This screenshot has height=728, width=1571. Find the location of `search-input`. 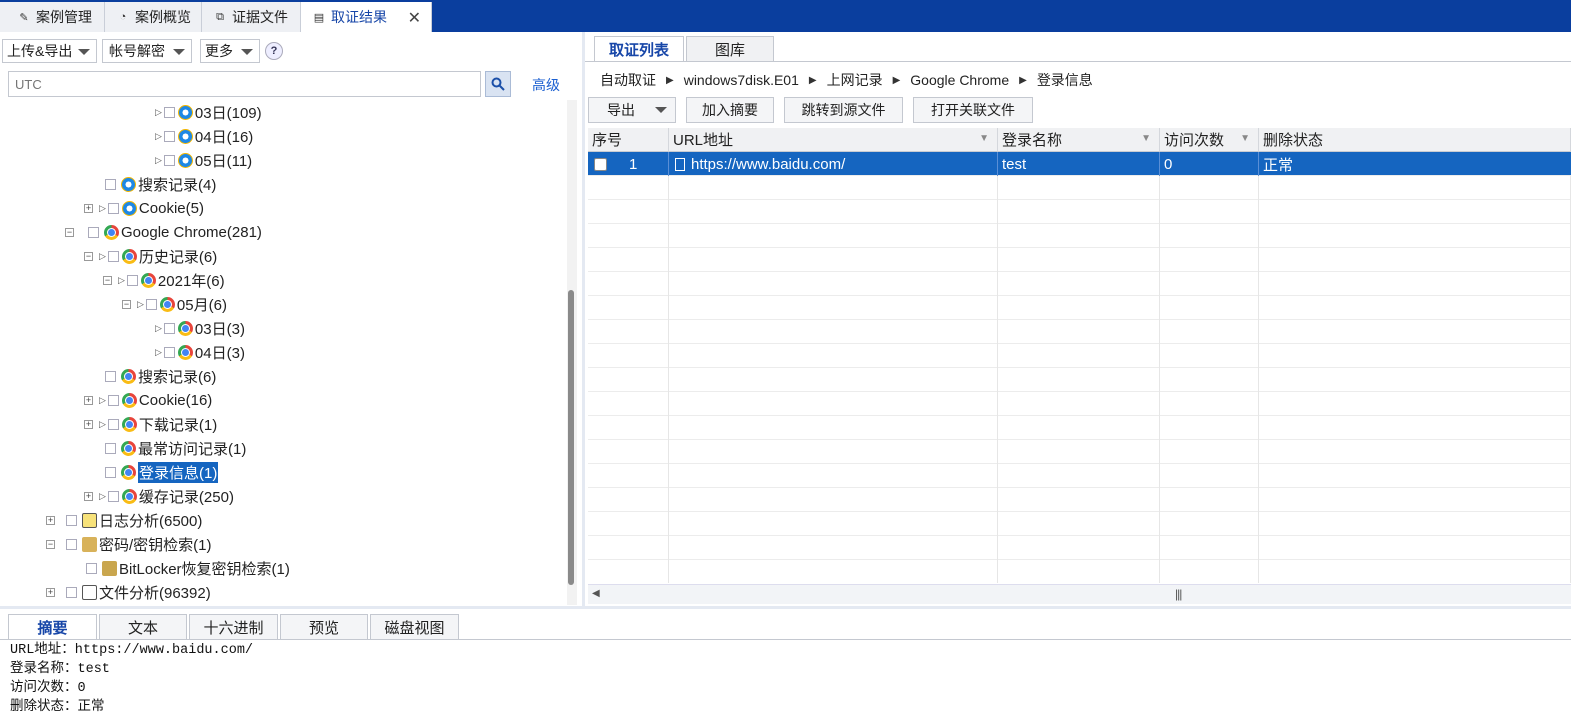

search-input is located at coordinates (244, 84).